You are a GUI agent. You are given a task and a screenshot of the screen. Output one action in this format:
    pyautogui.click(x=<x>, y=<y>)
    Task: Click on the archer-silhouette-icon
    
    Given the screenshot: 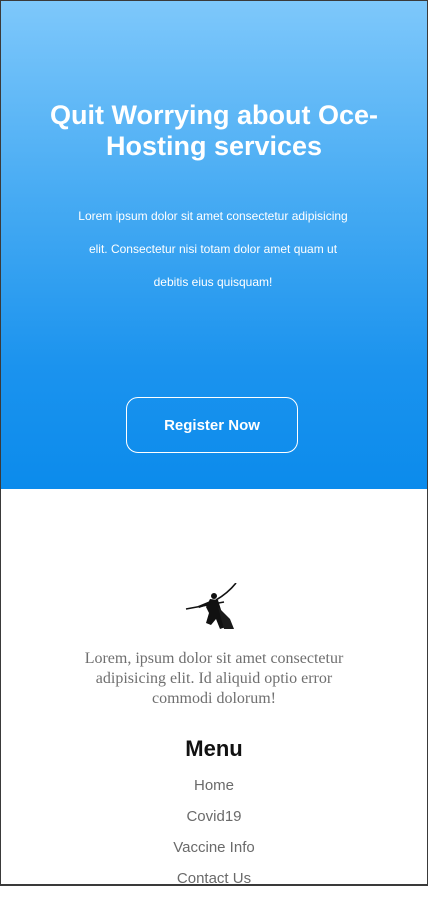 What is the action you would take?
    pyautogui.click(x=212, y=608)
    